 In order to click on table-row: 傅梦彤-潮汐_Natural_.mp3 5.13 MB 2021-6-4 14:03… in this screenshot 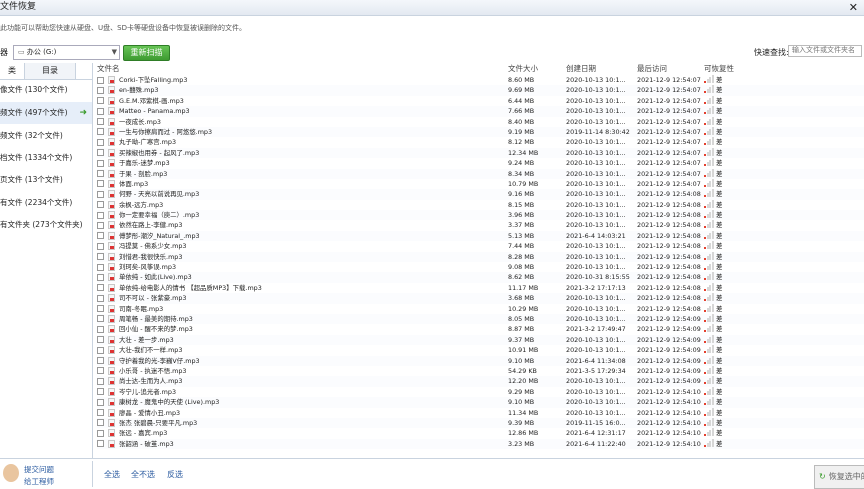, I will do `click(480, 236)`.